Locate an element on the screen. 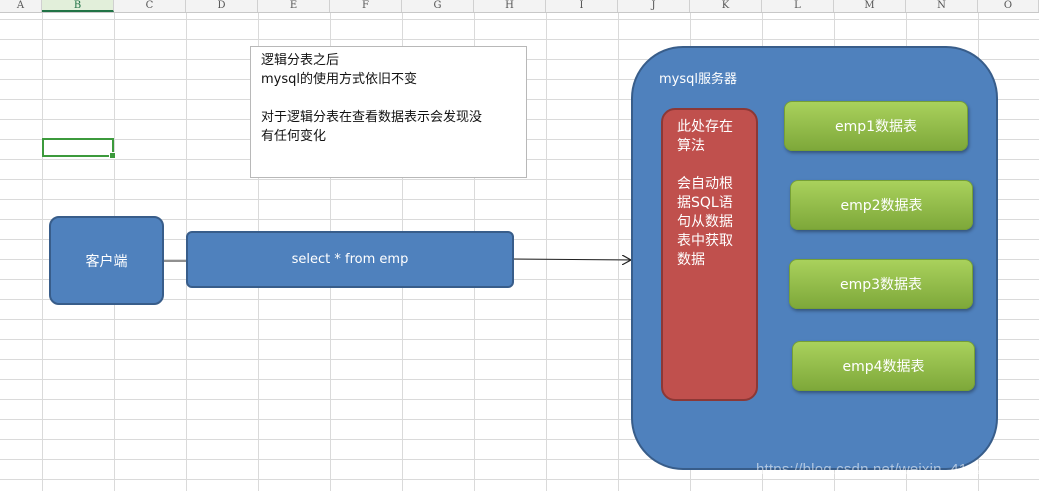 The image size is (1039, 491). algorithm-box: 此处存在 算法 会自动根 据SQL语 句从数据 表中获取 数据 is located at coordinates (709, 254).